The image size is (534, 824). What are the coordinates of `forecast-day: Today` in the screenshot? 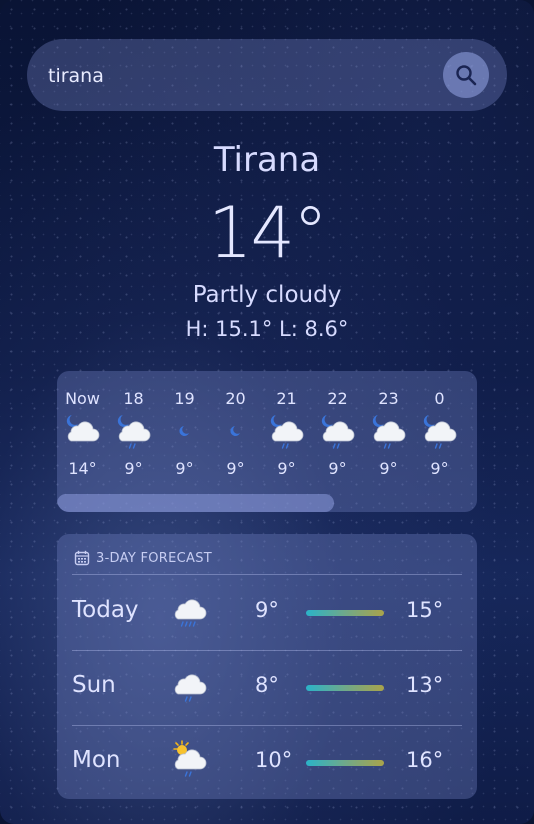 It's located at (105, 610).